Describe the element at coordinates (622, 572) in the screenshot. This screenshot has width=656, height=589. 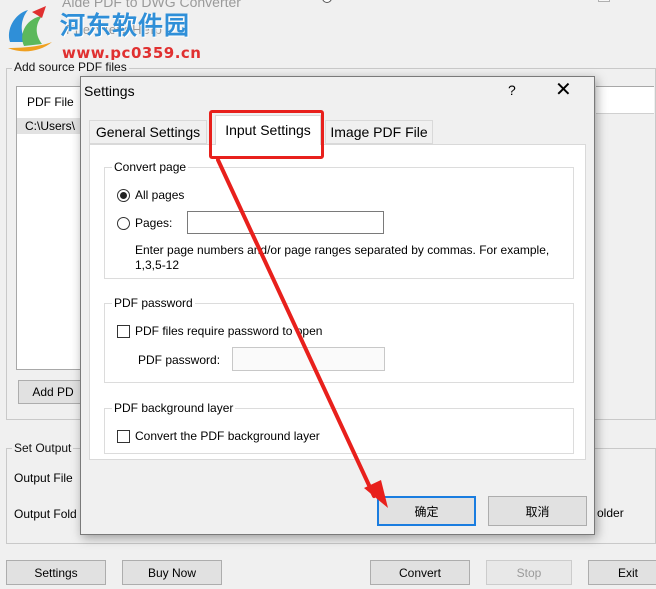
I see `exit-button: Exit` at that location.